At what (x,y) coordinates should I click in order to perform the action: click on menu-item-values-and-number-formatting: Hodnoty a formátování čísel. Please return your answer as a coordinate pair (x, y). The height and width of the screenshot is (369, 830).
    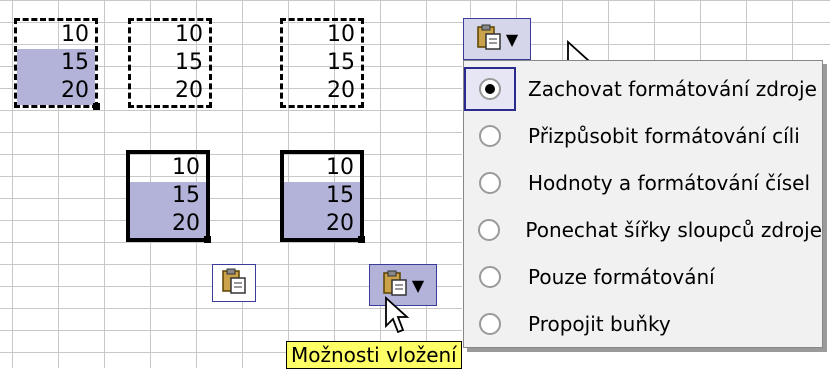
    Looking at the image, I should click on (643, 183).